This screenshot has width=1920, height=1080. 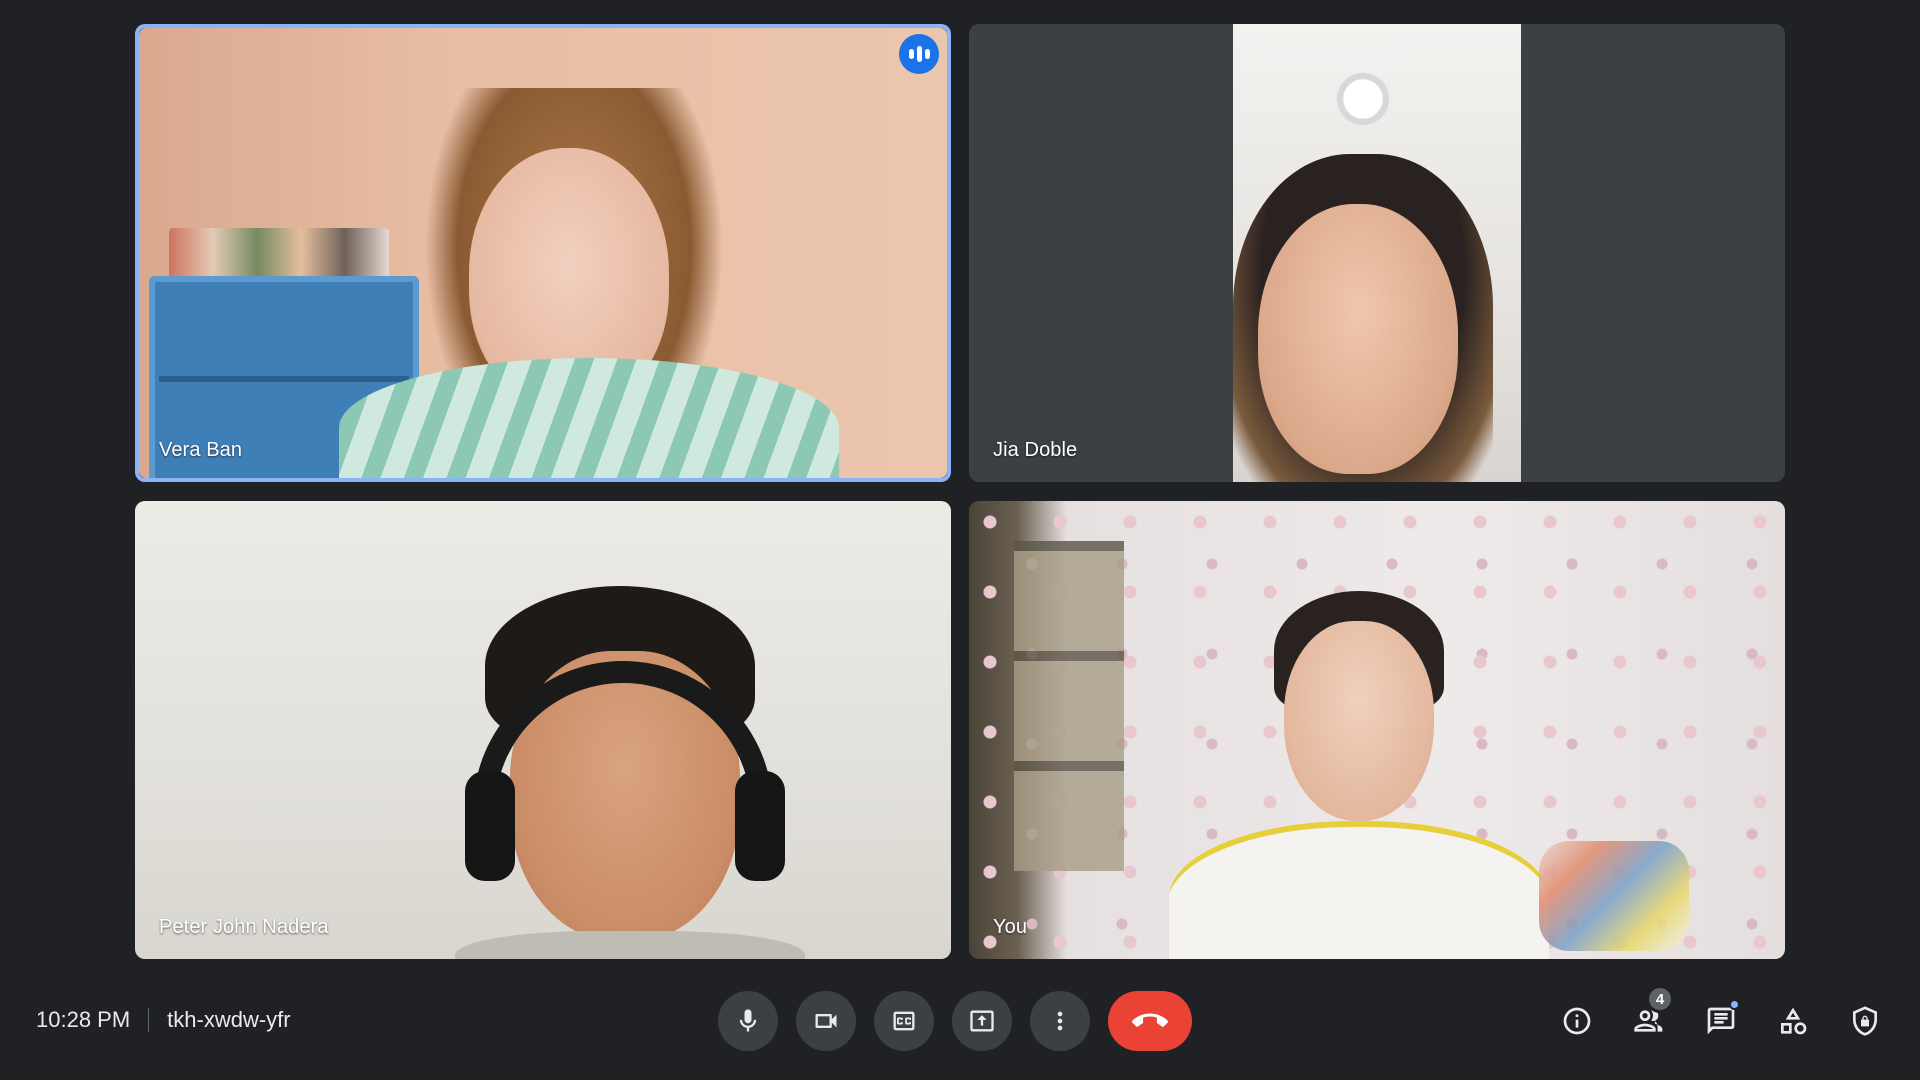 I want to click on activities-button, so click(x=1793, y=1021).